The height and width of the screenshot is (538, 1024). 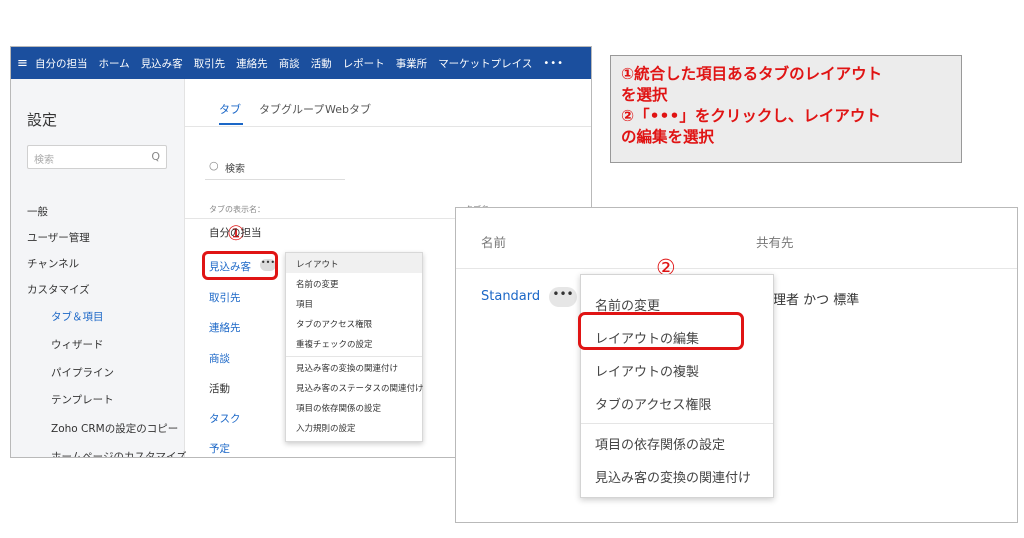 What do you see at coordinates (77, 344) in the screenshot?
I see `sidebar-item-wizard: ウィザード` at bounding box center [77, 344].